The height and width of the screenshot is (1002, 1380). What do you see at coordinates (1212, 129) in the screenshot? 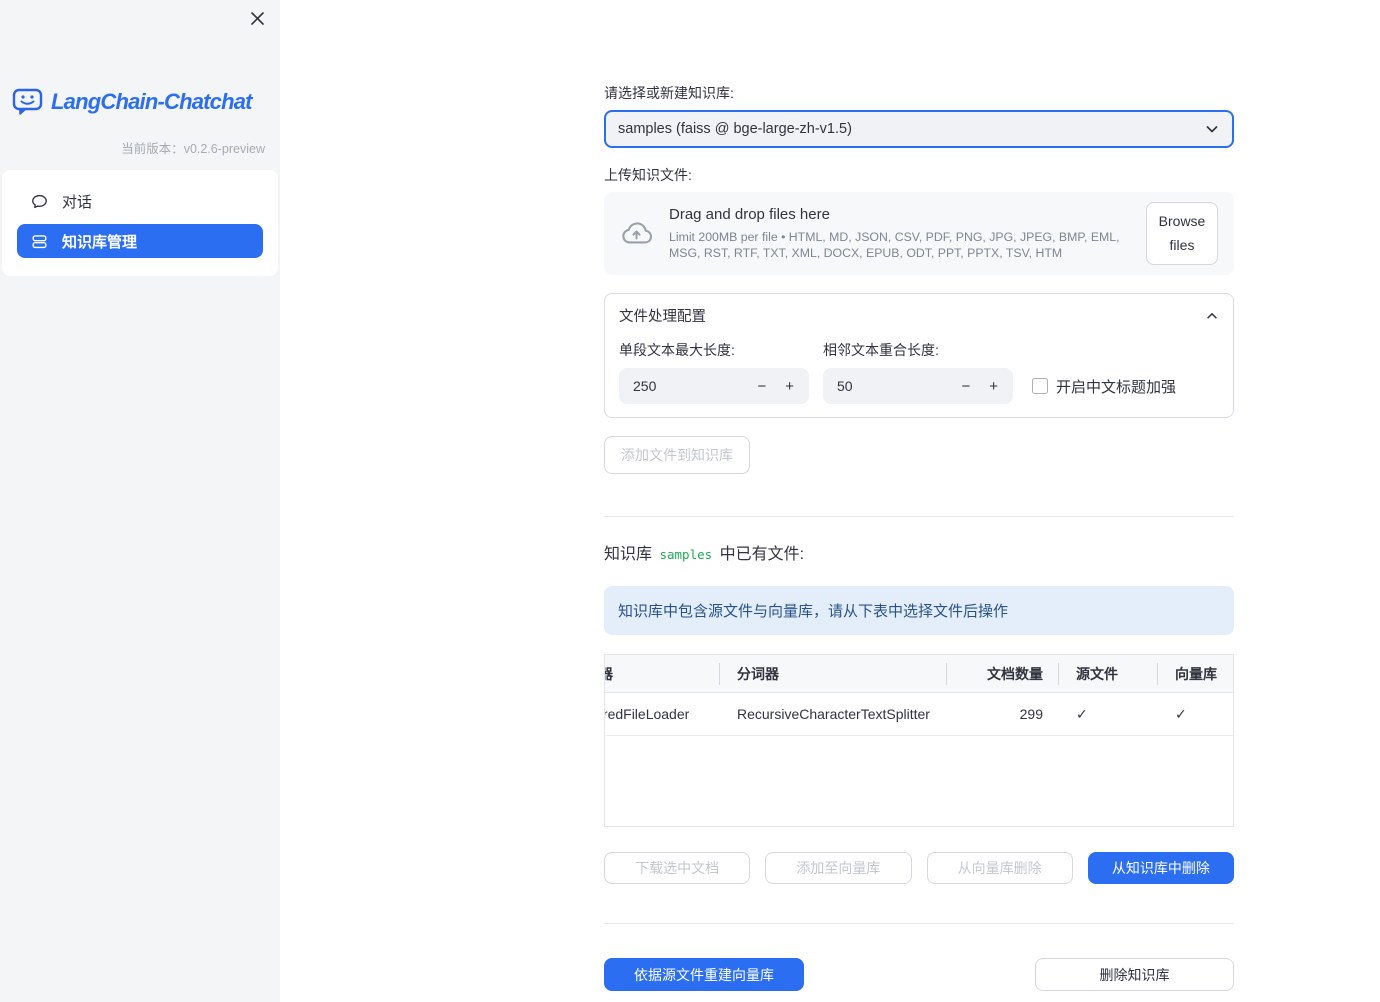
I see `chevron-down-icon` at bounding box center [1212, 129].